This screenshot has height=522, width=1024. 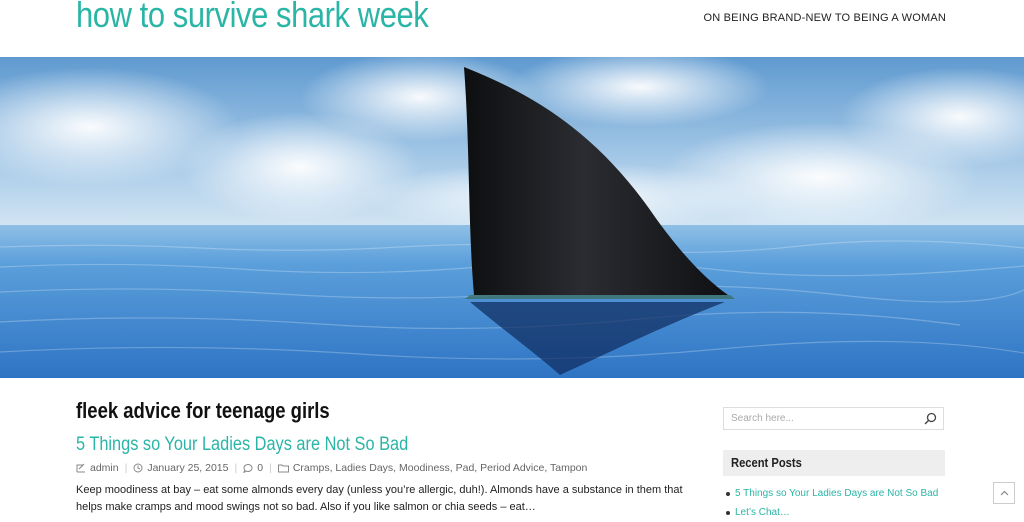 I want to click on archive-title: fleek advice for teenage girls, so click(x=203, y=410).